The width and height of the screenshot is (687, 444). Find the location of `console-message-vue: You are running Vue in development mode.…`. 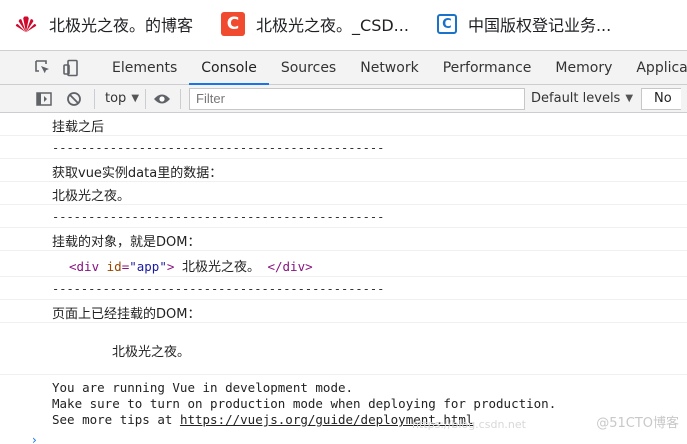

console-message-vue: You are running Vue in development mode.… is located at coordinates (343, 404).